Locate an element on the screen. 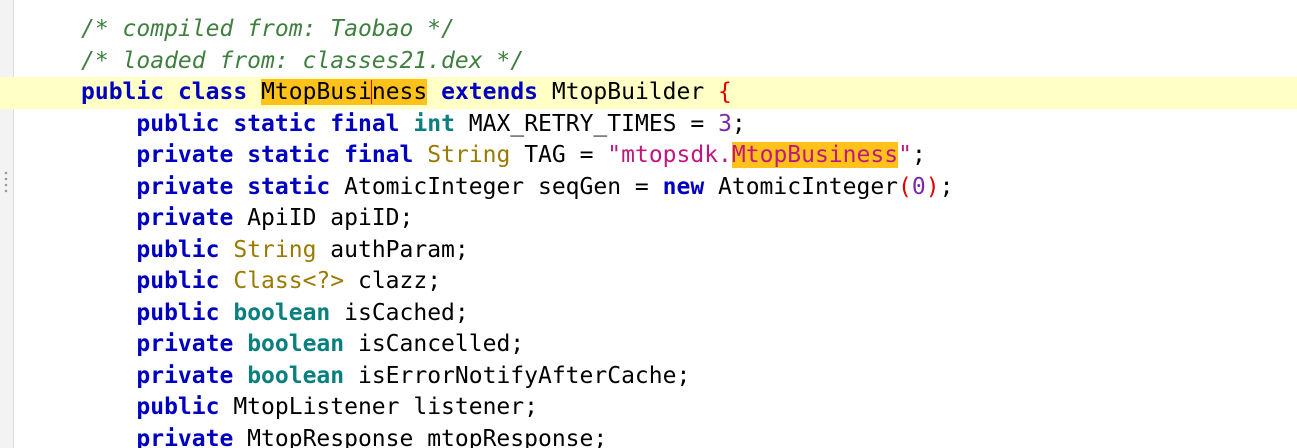 This screenshot has height=448, width=1297. code-line: /* compiled from: Taobao */ is located at coordinates (648, 30).